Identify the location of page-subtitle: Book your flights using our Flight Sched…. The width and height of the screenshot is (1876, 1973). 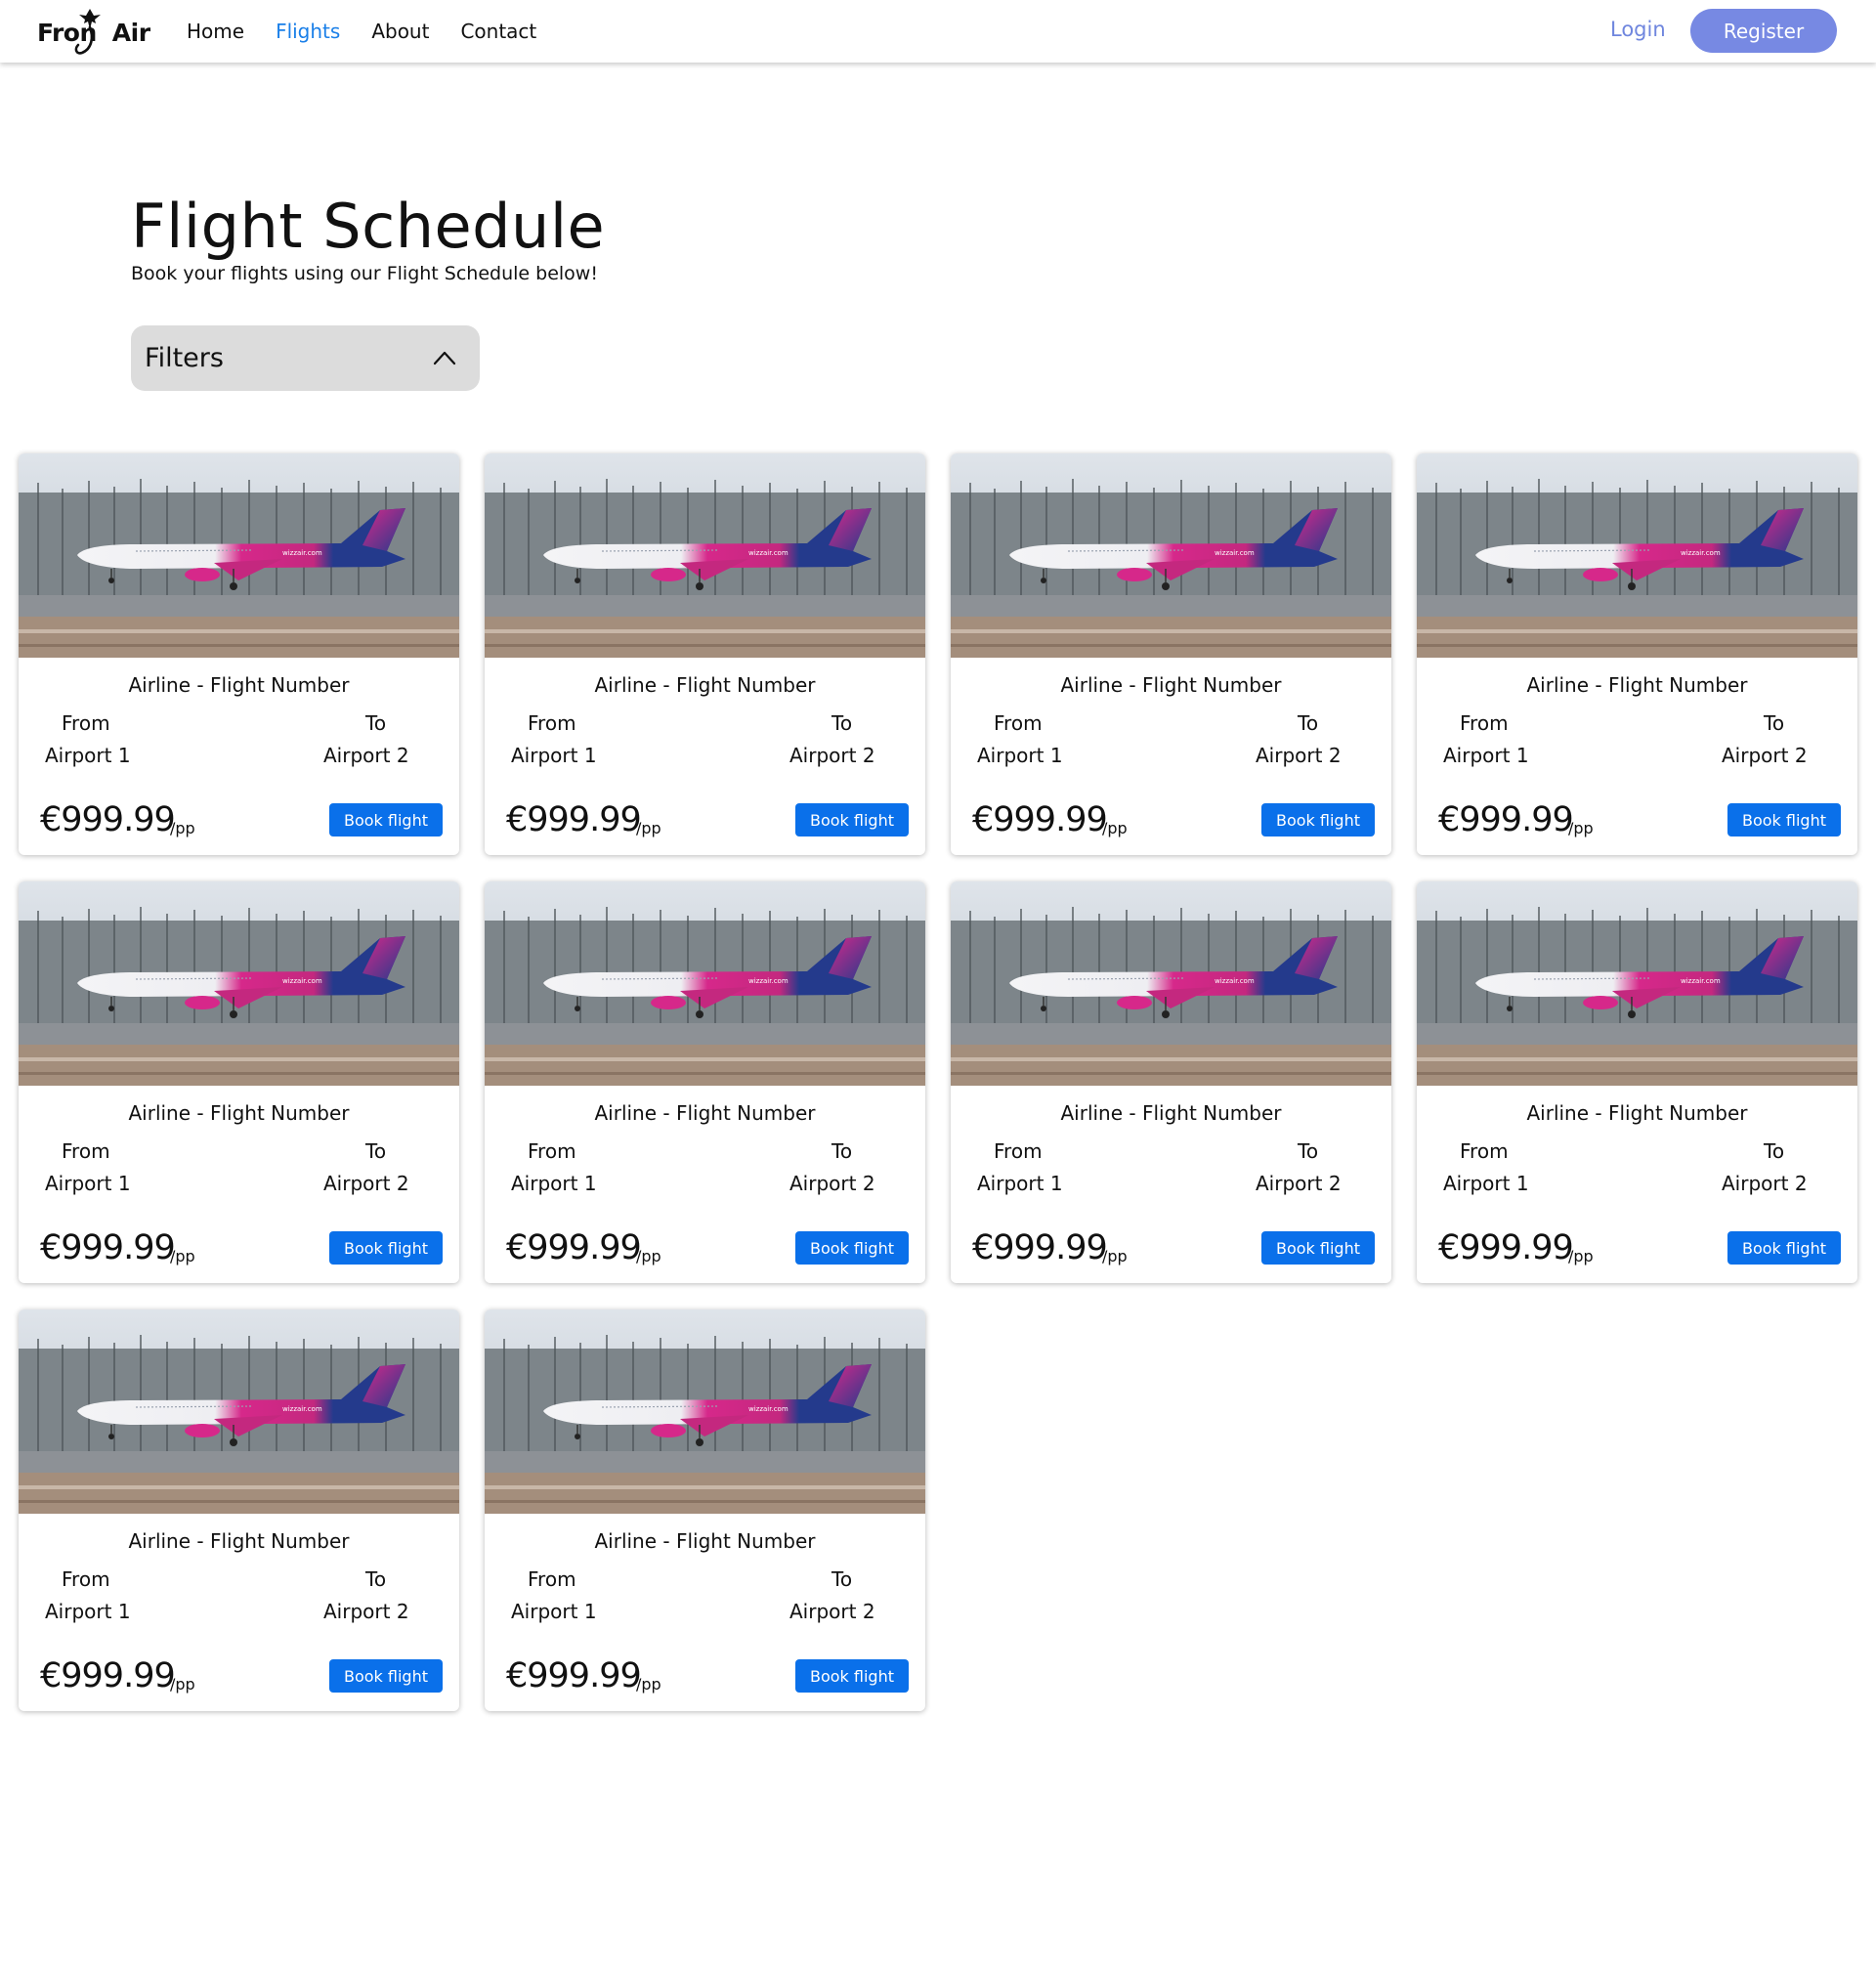
(364, 273).